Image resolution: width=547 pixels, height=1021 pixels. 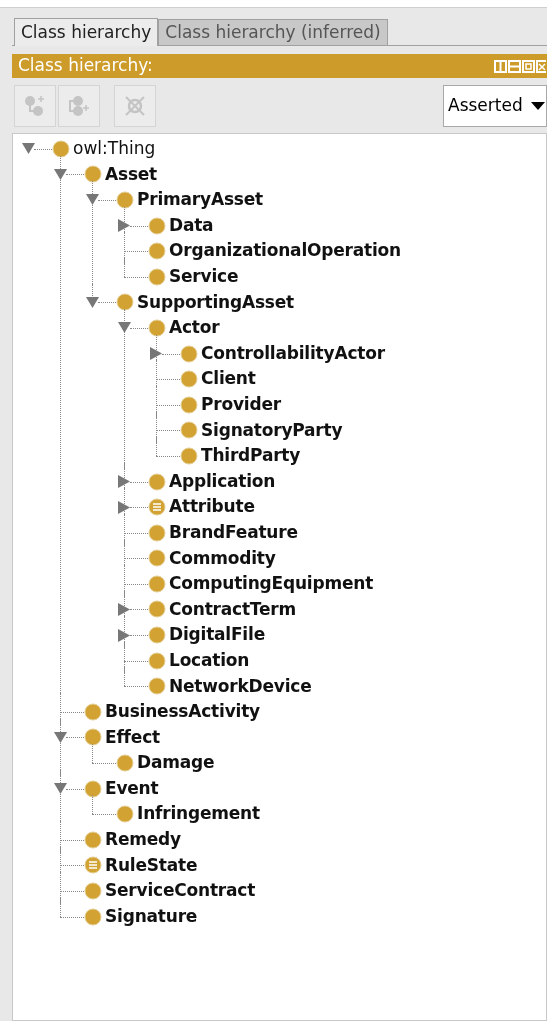 I want to click on class-label: PrimaryAsset, so click(x=200, y=200).